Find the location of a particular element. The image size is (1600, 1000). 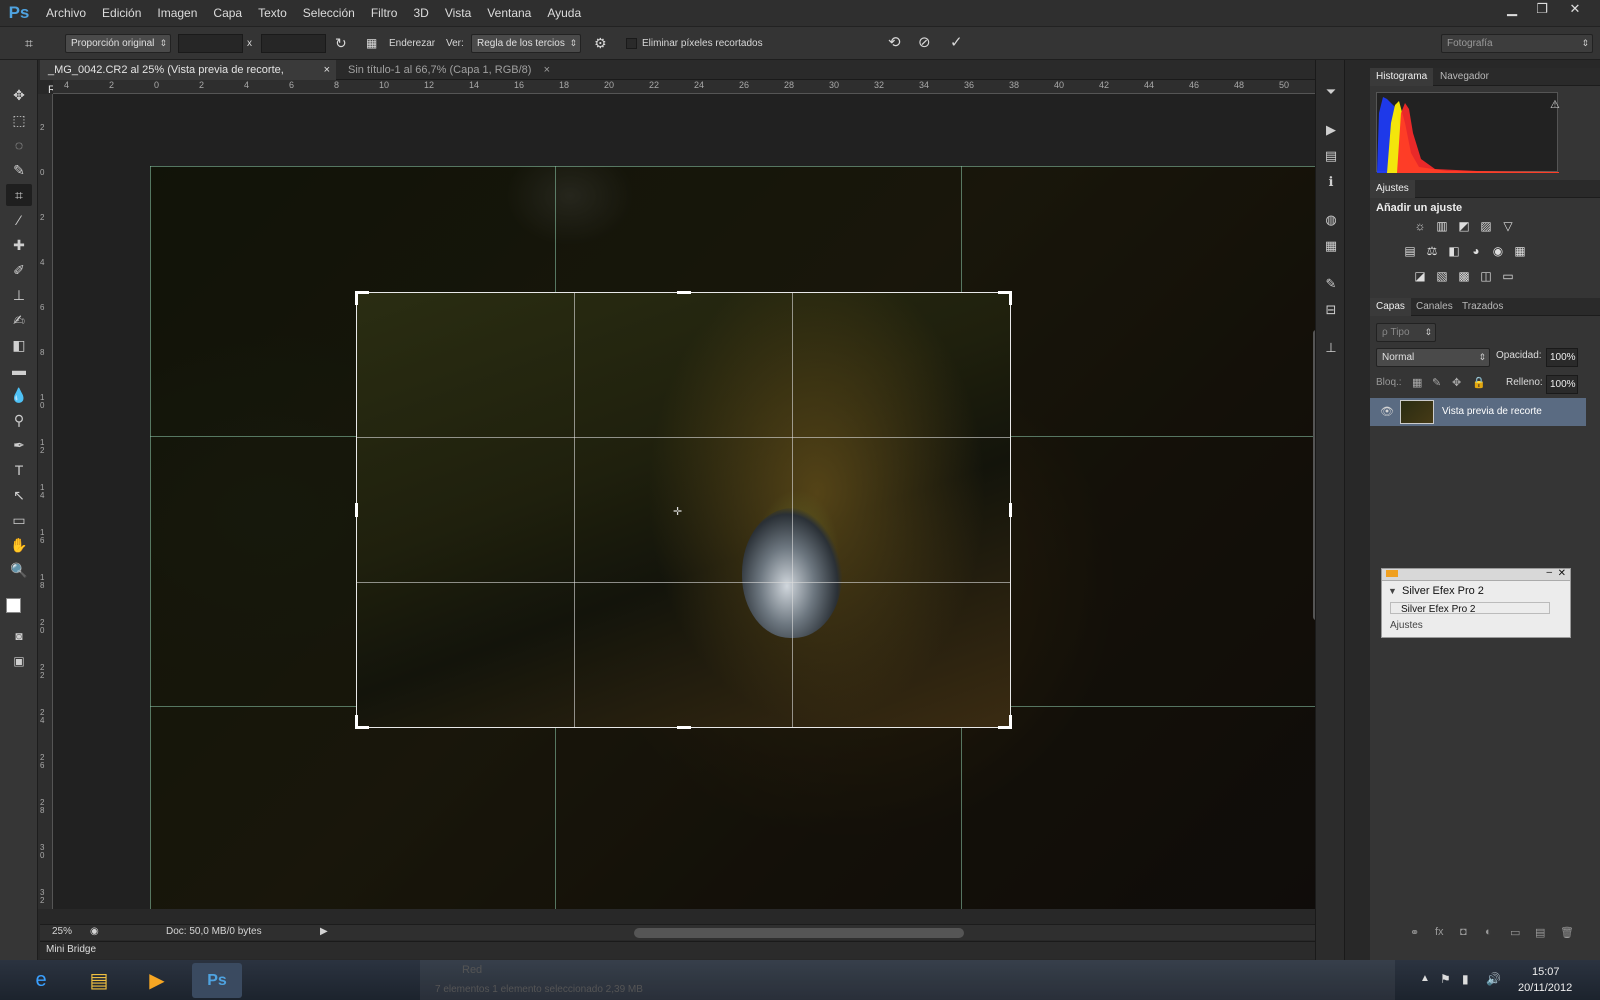

menu-3d: 3D is located at coordinates (420, 13).